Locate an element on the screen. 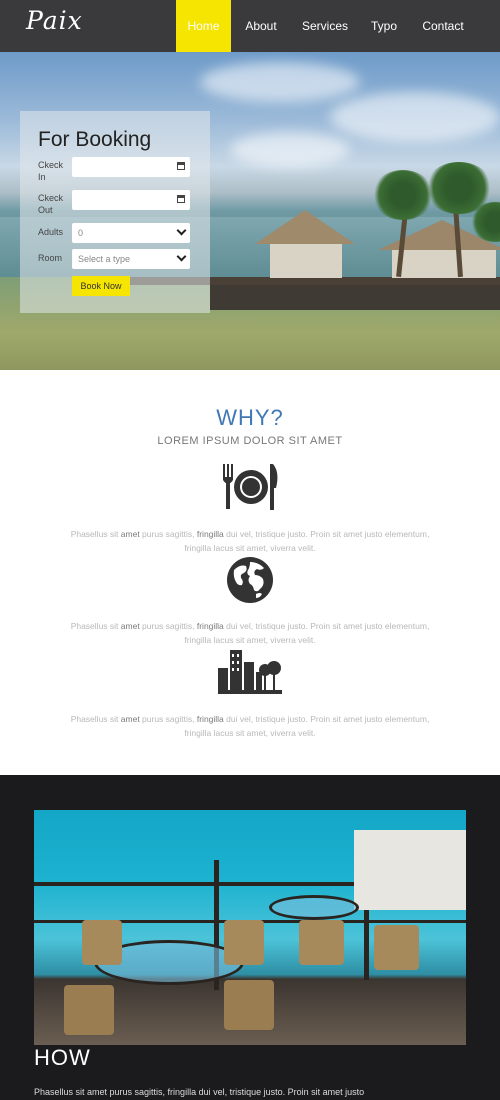 The image size is (500, 1100). nav-services: Services is located at coordinates (325, 26).